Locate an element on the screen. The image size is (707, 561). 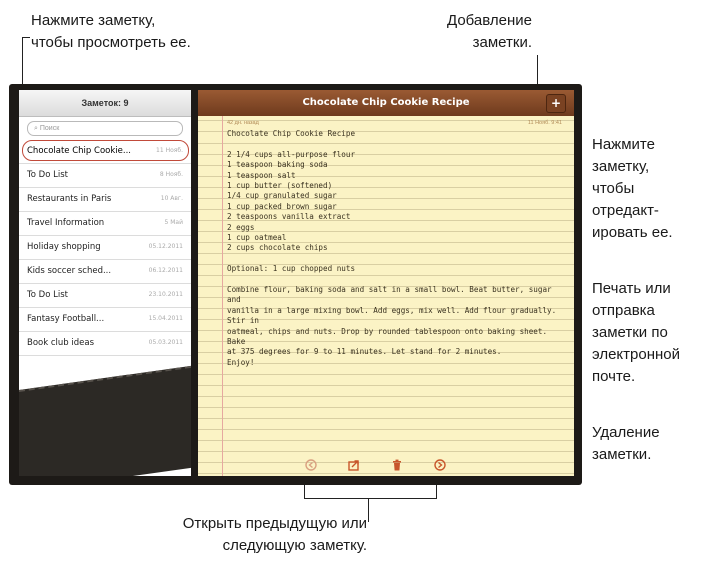
note-list-item: Restaurants in Paris 10 Авг. is located at coordinates (105, 200).